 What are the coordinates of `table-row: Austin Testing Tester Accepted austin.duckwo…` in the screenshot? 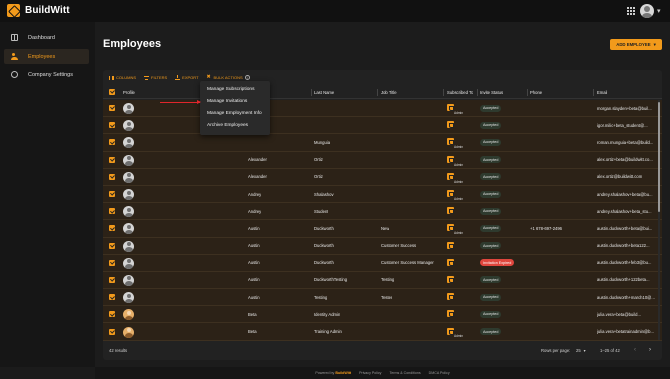 It's located at (382, 298).